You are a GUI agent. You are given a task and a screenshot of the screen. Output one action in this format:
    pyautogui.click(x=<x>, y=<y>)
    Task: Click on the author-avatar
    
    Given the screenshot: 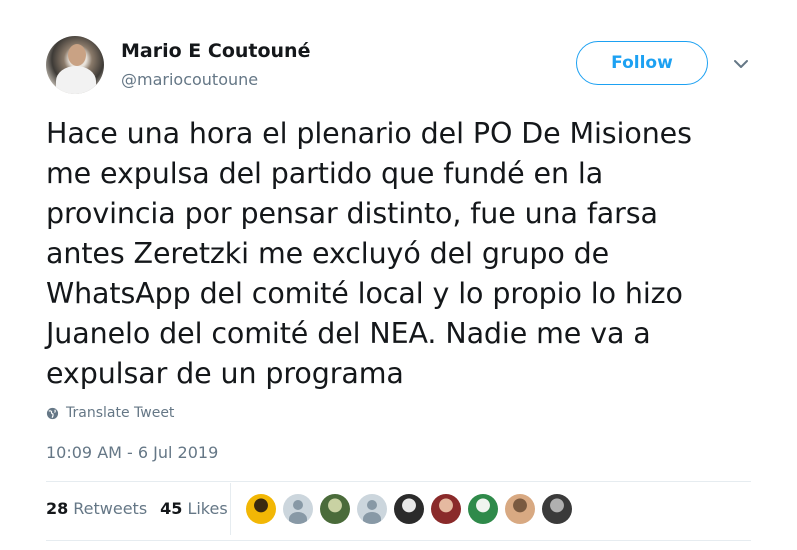 What is the action you would take?
    pyautogui.click(x=75, y=65)
    